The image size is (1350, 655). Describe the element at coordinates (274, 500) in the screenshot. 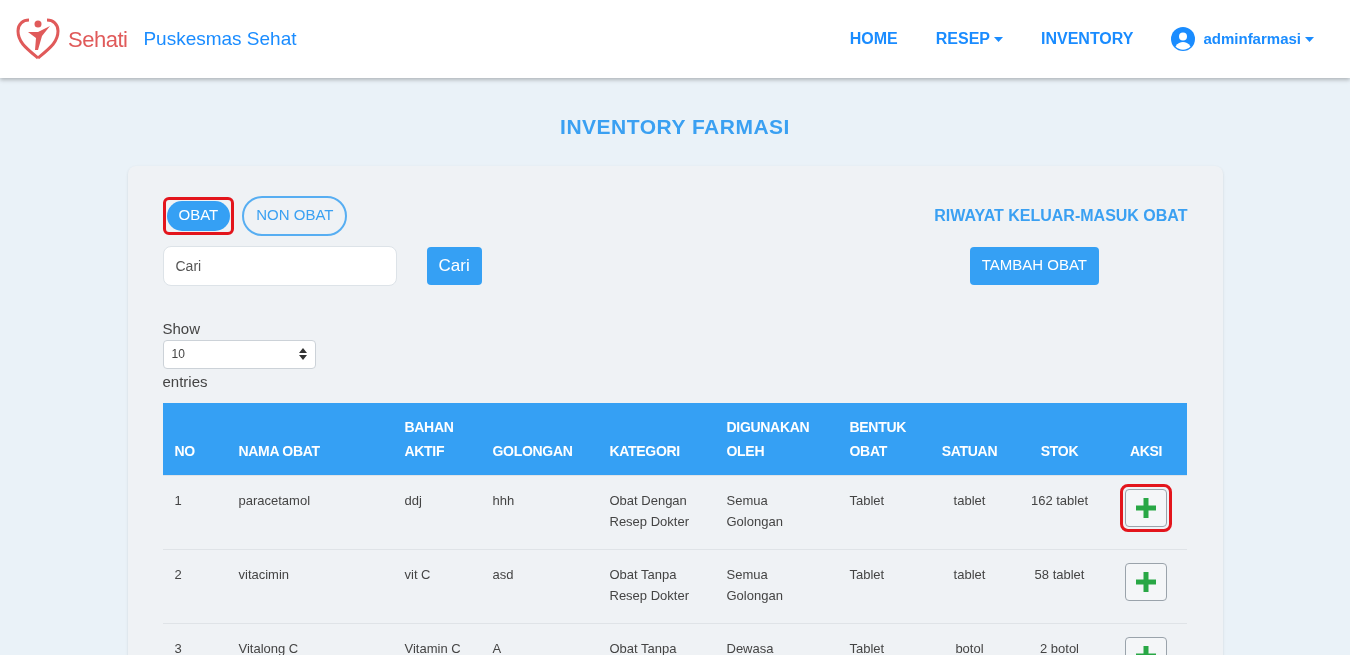

I see `table-cell-text: paracetamol` at that location.